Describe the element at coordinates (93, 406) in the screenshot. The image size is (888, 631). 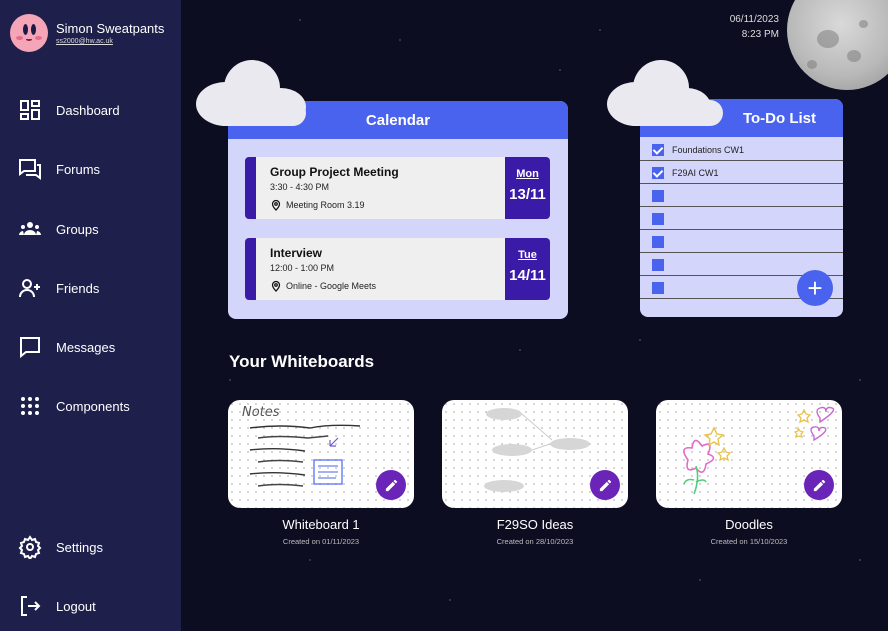
I see `sidebar-item-label: Components` at that location.